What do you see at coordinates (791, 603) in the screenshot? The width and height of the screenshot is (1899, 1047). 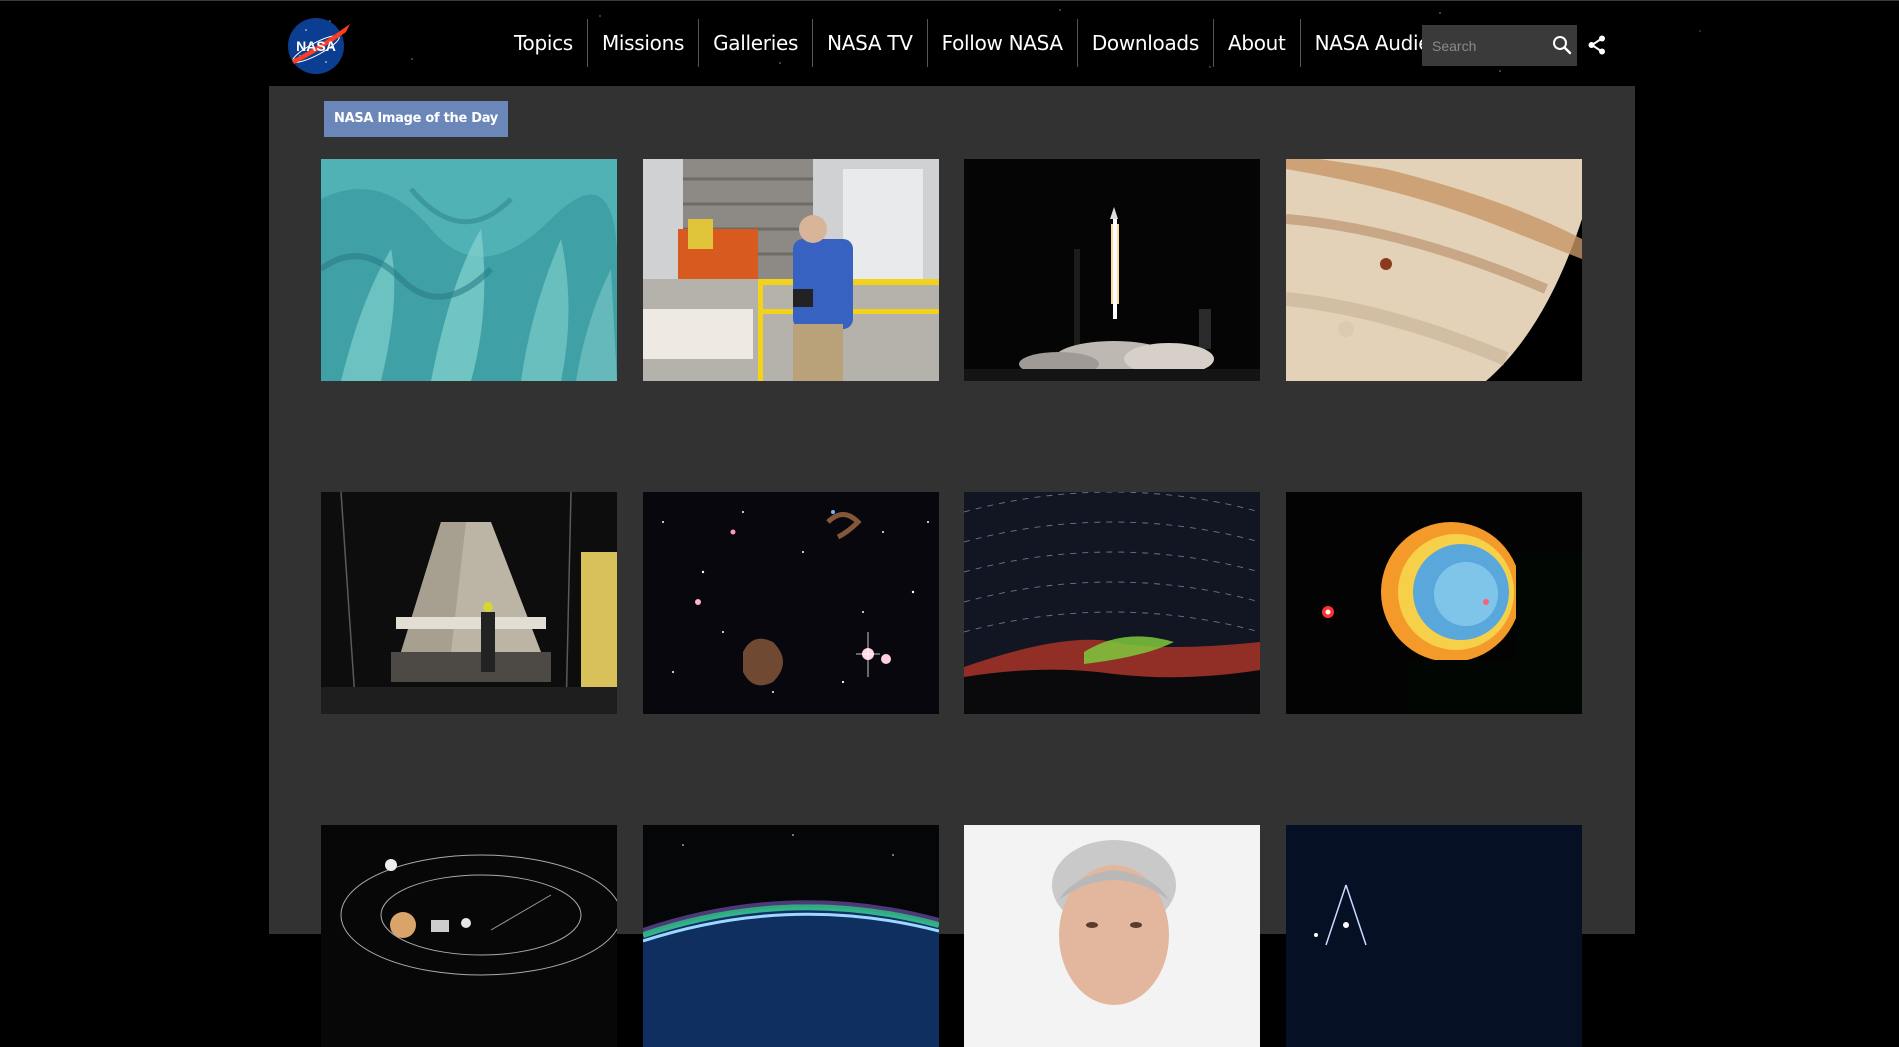 I see `gallery-tile-nebula-stars` at bounding box center [791, 603].